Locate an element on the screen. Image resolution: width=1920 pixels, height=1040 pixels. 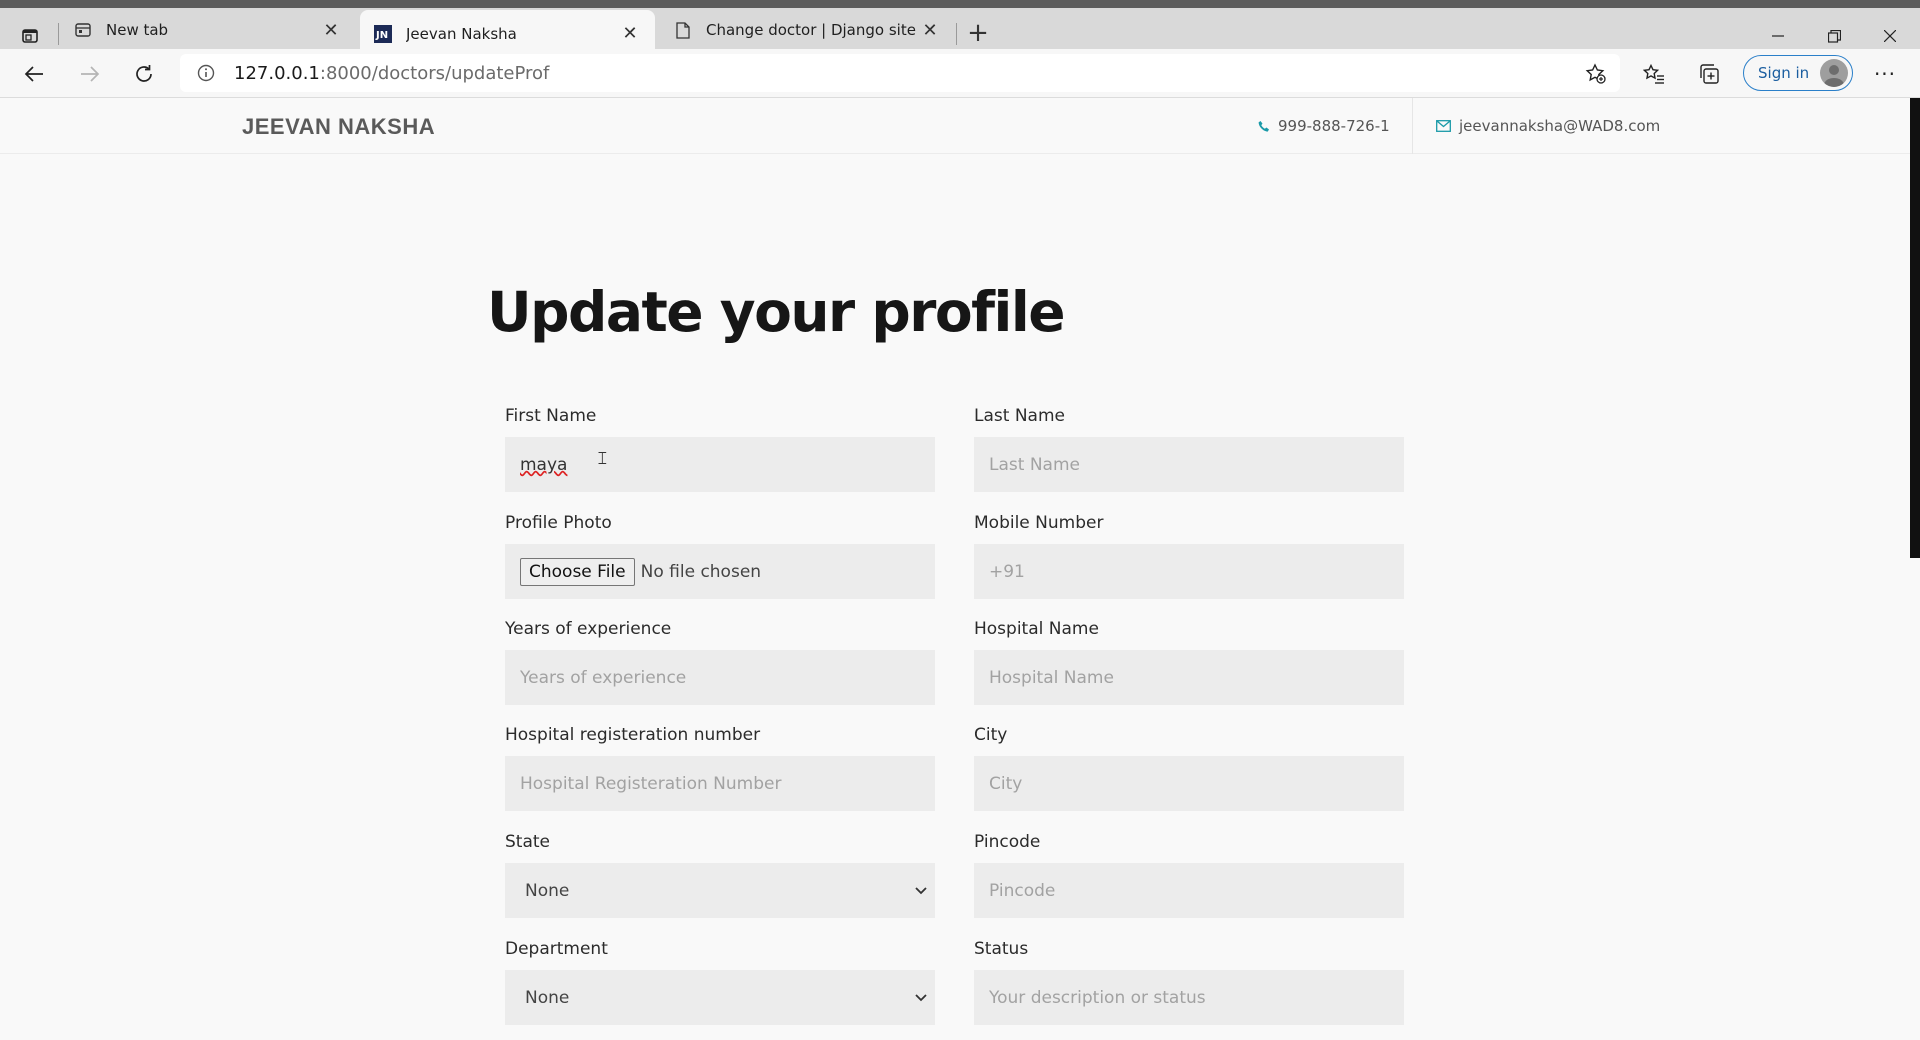
hospital-name-label: Hospital Name is located at coordinates (1036, 629).